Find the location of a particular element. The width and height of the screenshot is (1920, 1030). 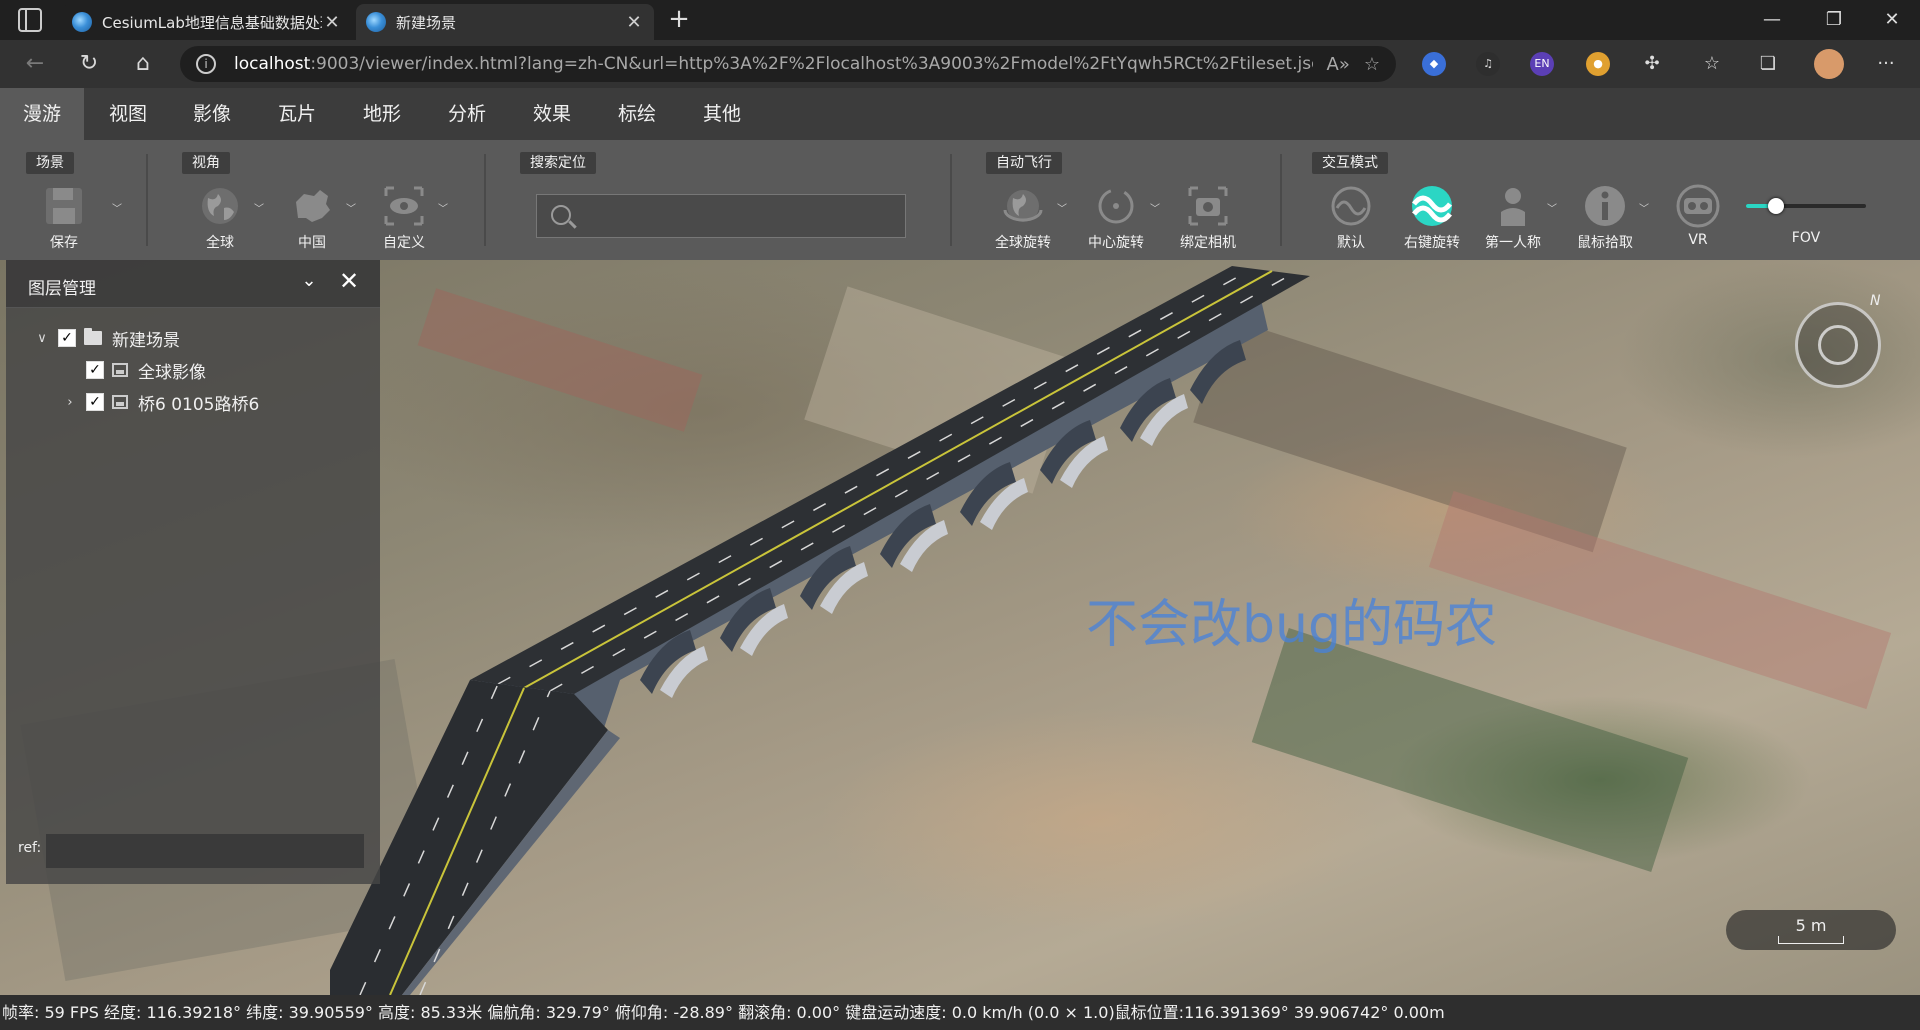

refresh-icon: ↻ is located at coordinates (89, 64).